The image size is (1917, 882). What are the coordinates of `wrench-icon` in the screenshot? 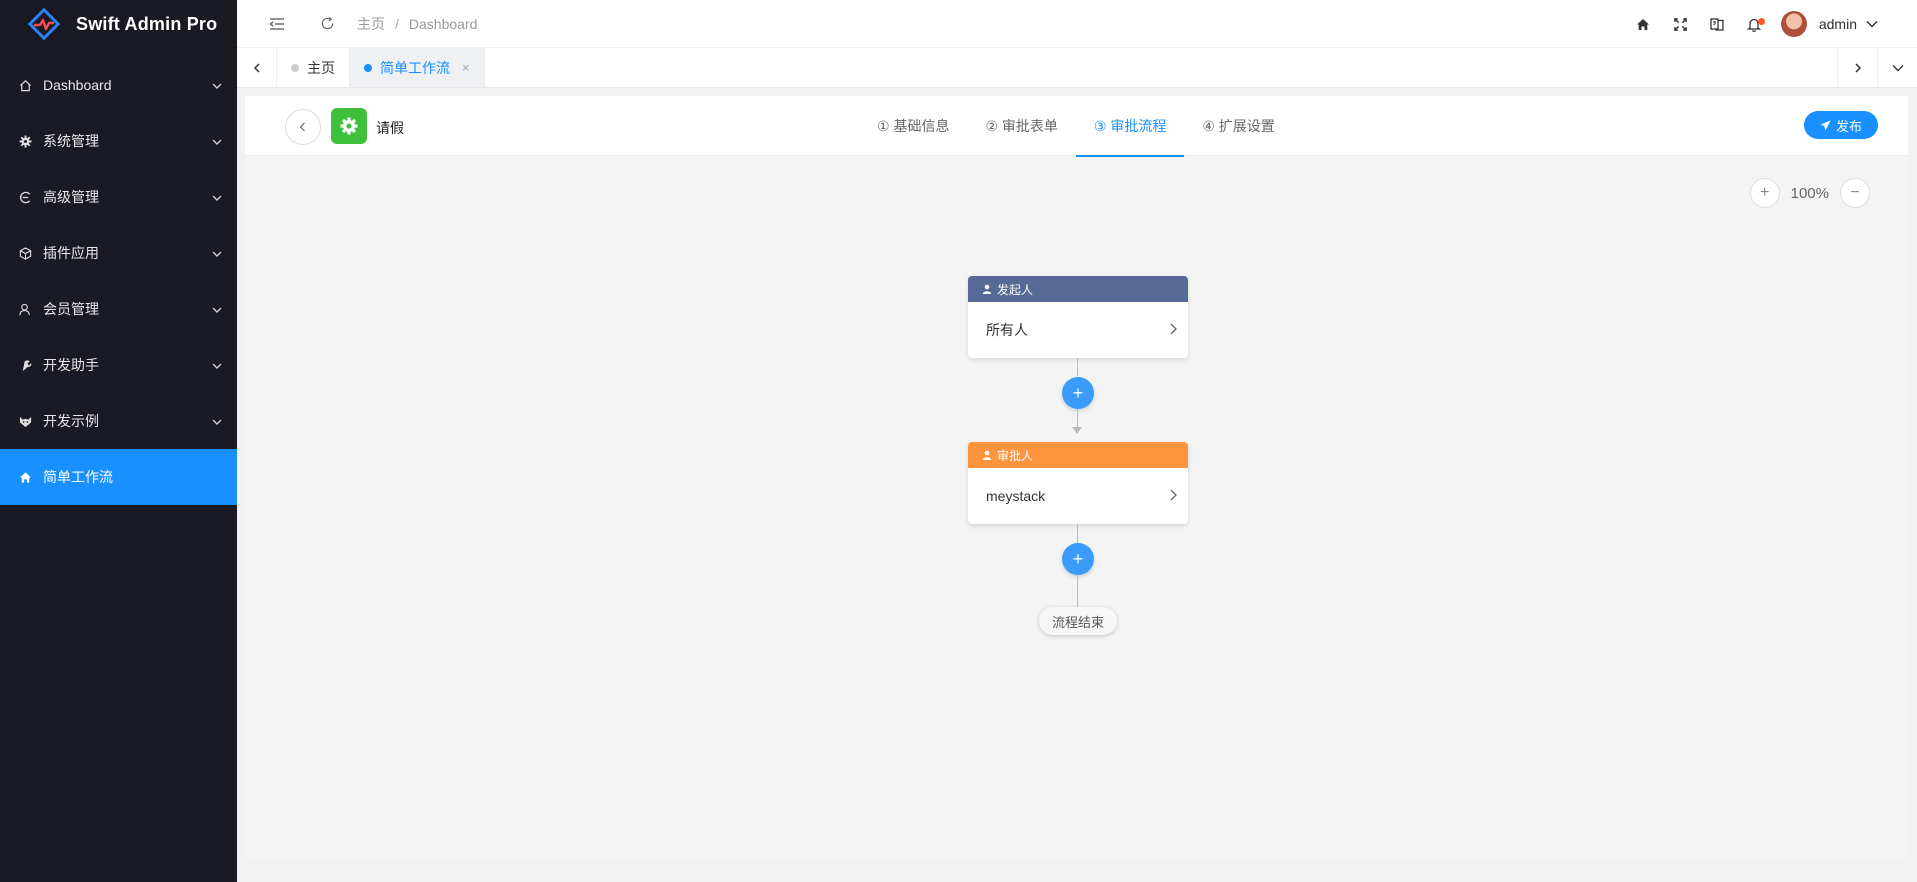 It's located at (25, 365).